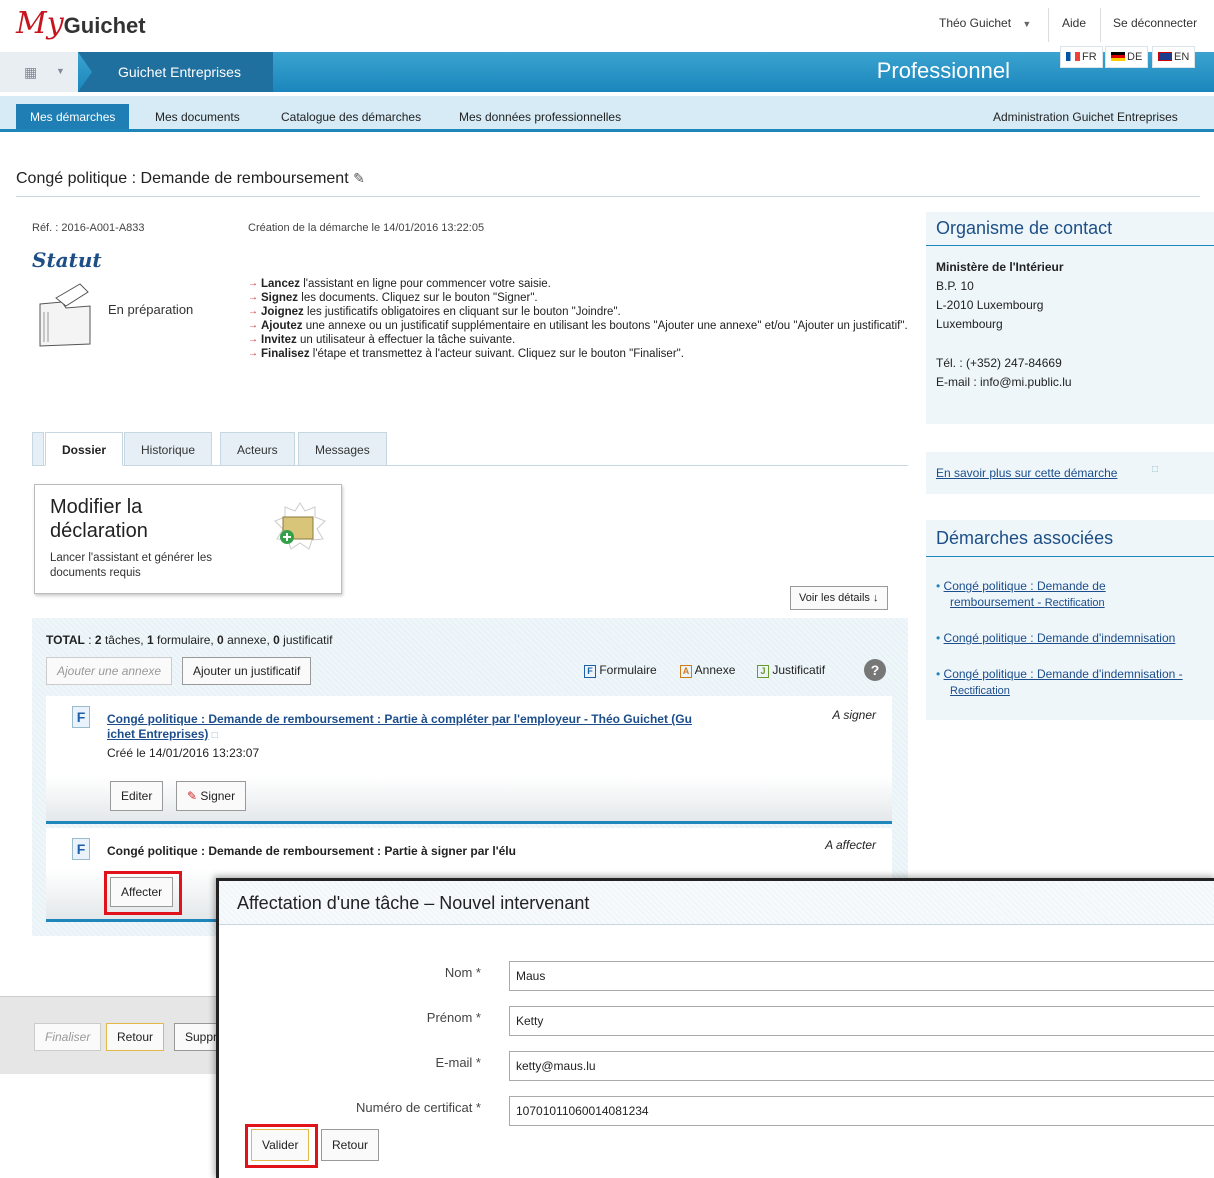 The image size is (1214, 1178). Describe the element at coordinates (151, 309) in the screenshot. I see `statut-value: En préparation` at that location.